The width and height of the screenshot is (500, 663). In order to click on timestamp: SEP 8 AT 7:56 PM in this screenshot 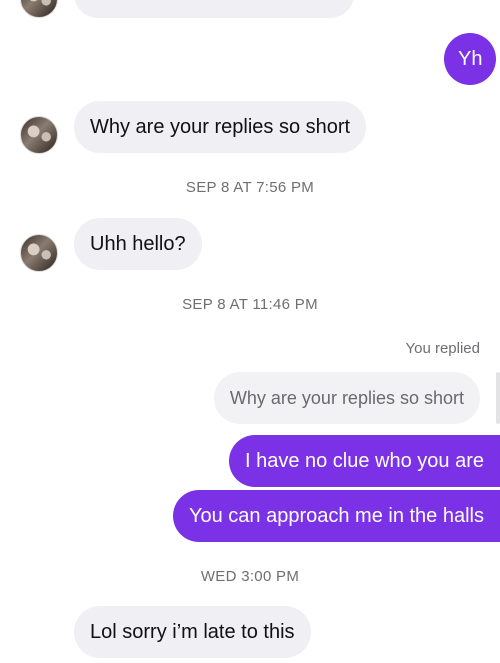, I will do `click(250, 187)`.